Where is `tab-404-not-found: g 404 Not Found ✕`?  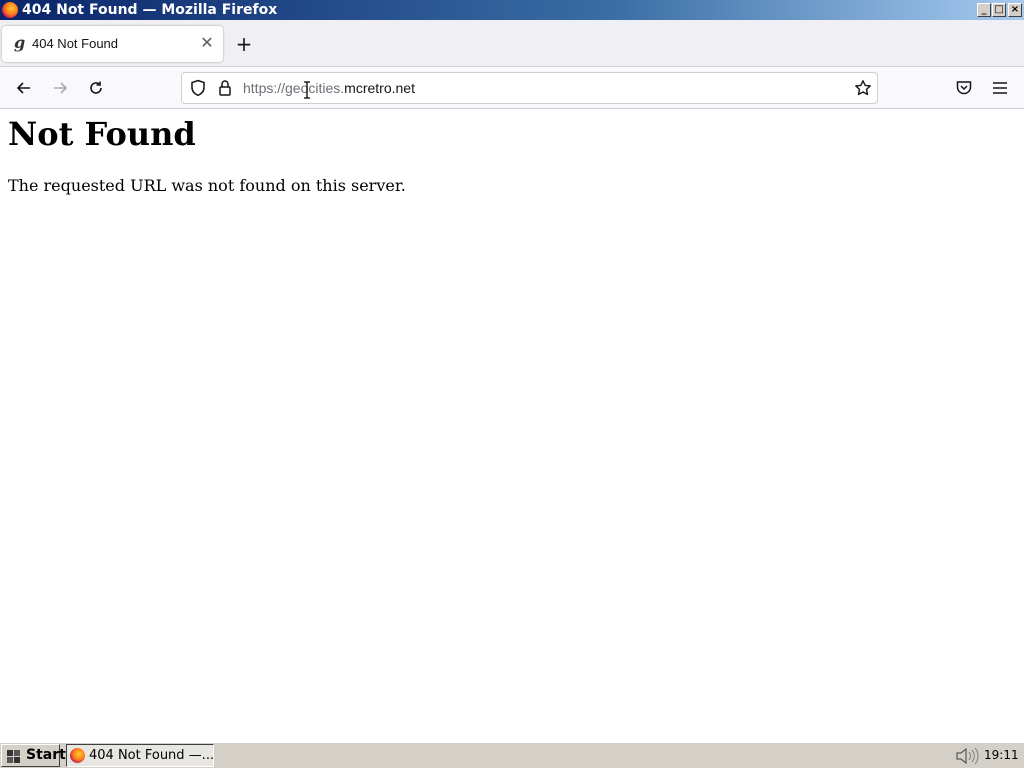 tab-404-not-found: g 404 Not Found ✕ is located at coordinates (112, 44).